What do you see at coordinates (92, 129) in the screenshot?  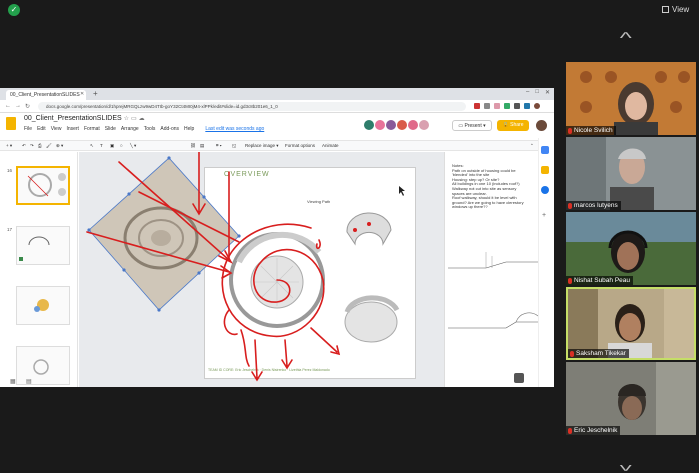 I see `menu-format: Format` at bounding box center [92, 129].